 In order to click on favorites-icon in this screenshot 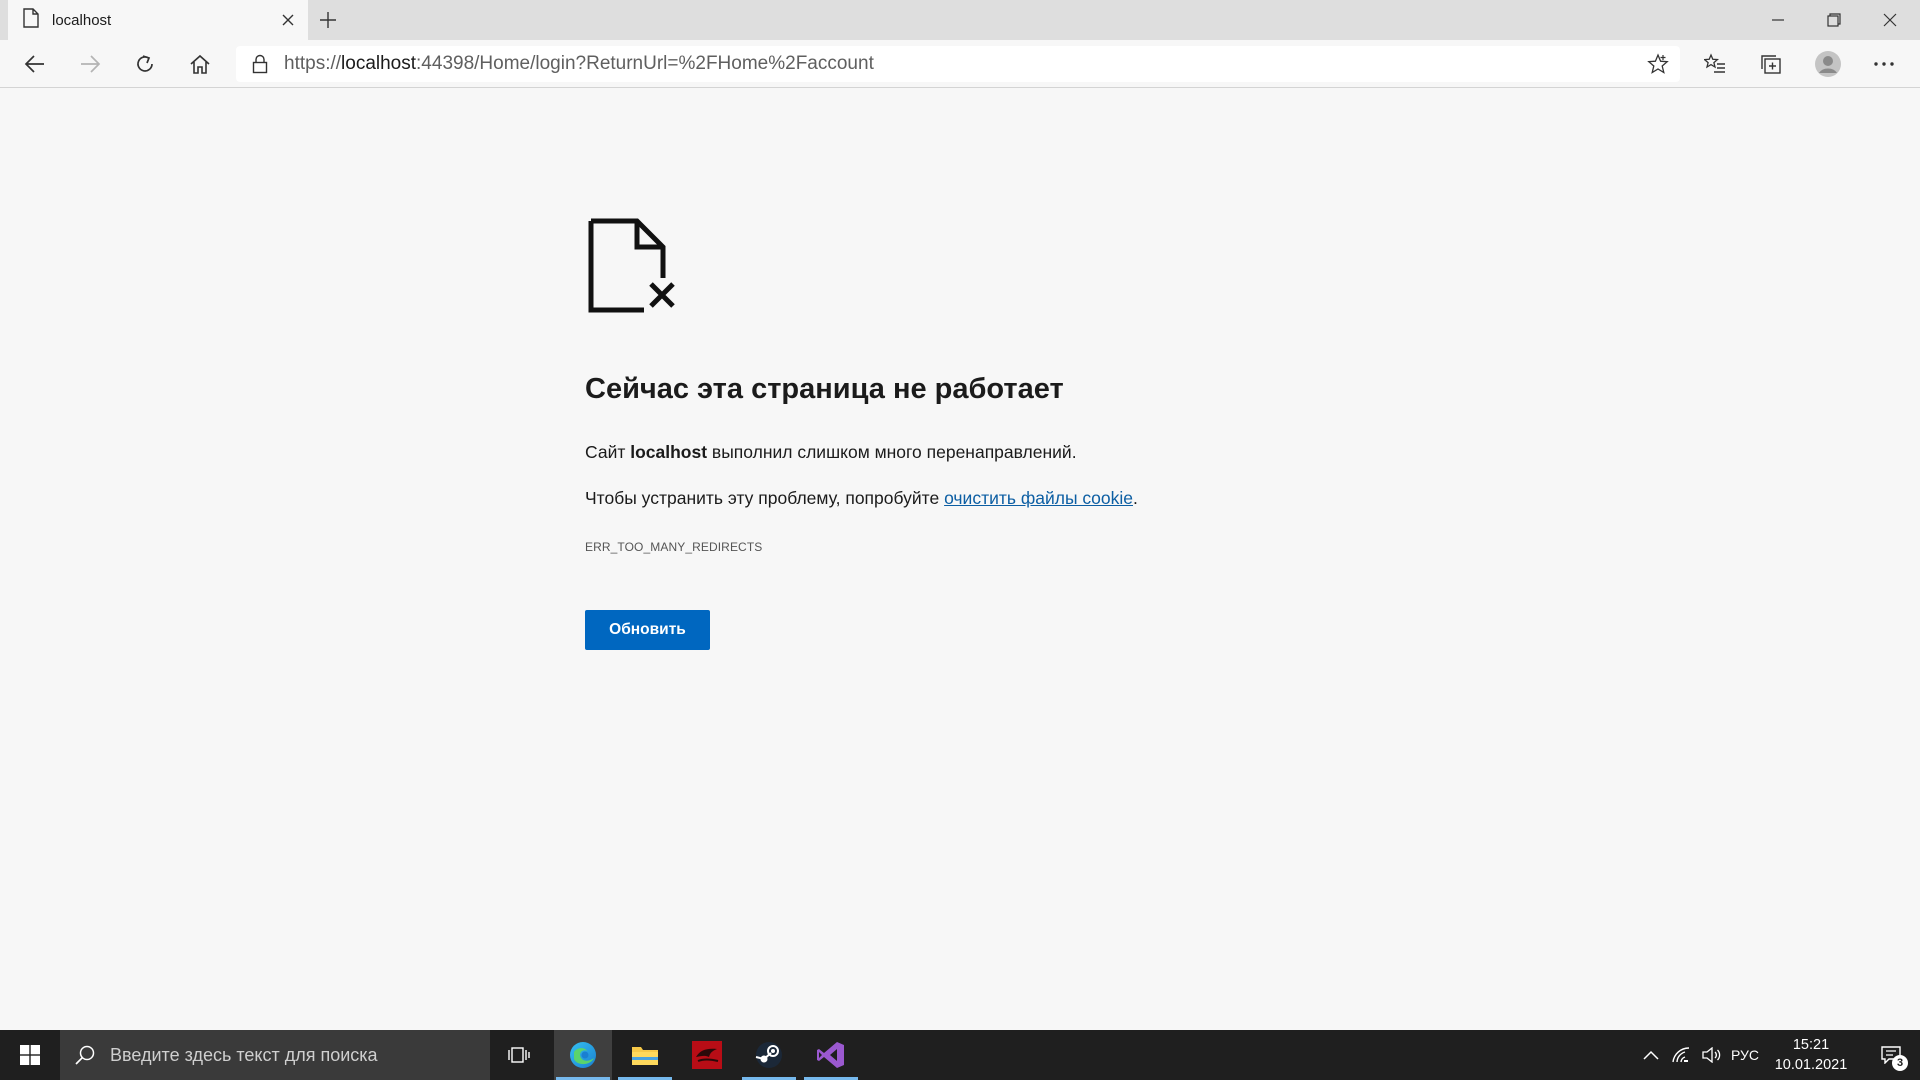, I will do `click(1715, 64)`.